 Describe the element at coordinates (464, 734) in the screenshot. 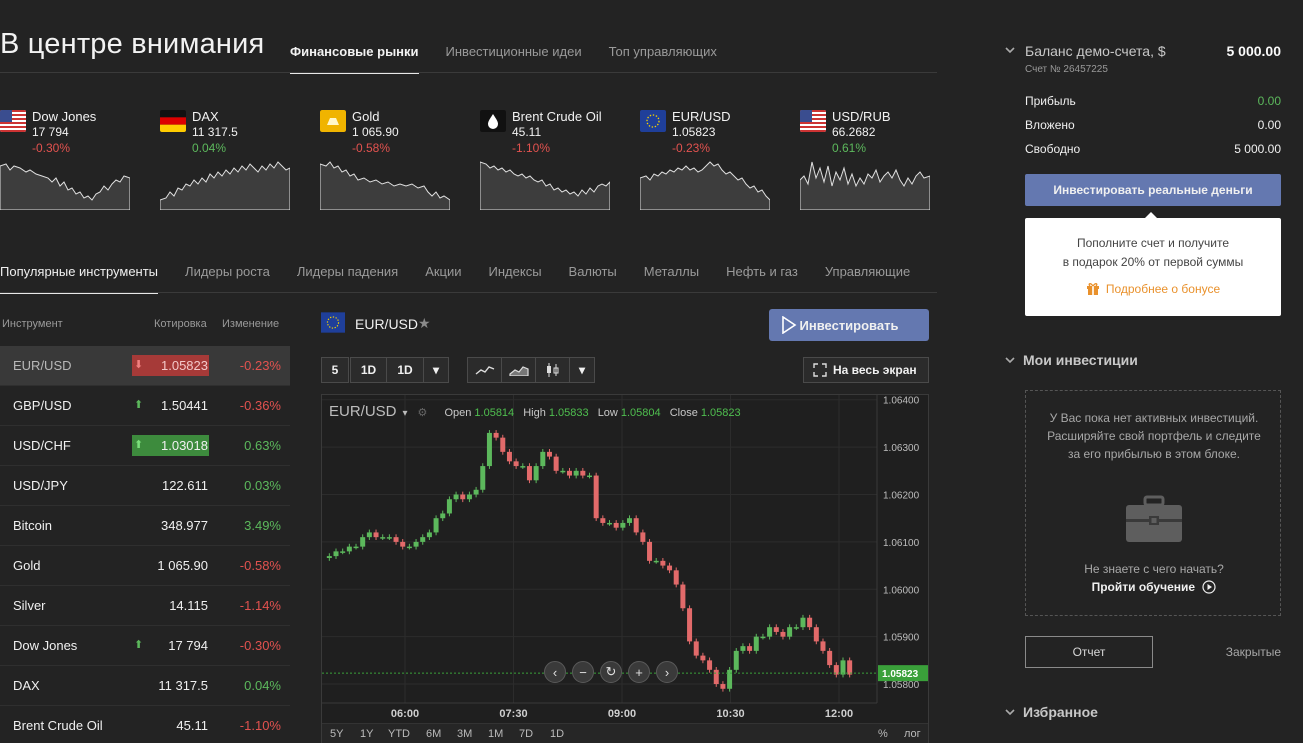

I see `range-option: 3M` at that location.